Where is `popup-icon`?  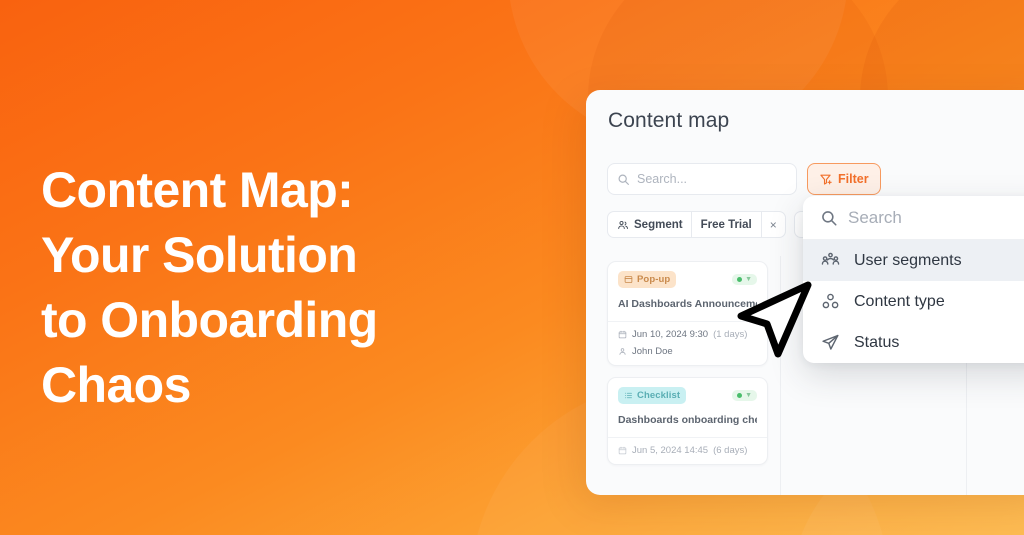
popup-icon is located at coordinates (628, 279).